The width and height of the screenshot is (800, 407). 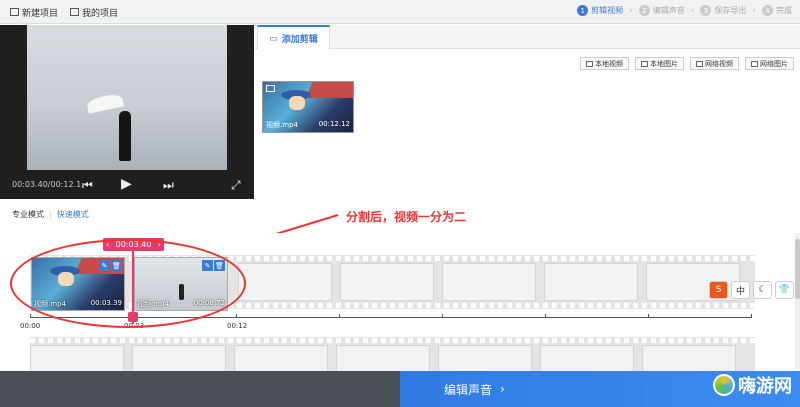 What do you see at coordinates (125, 136) in the screenshot?
I see `person-figure` at bounding box center [125, 136].